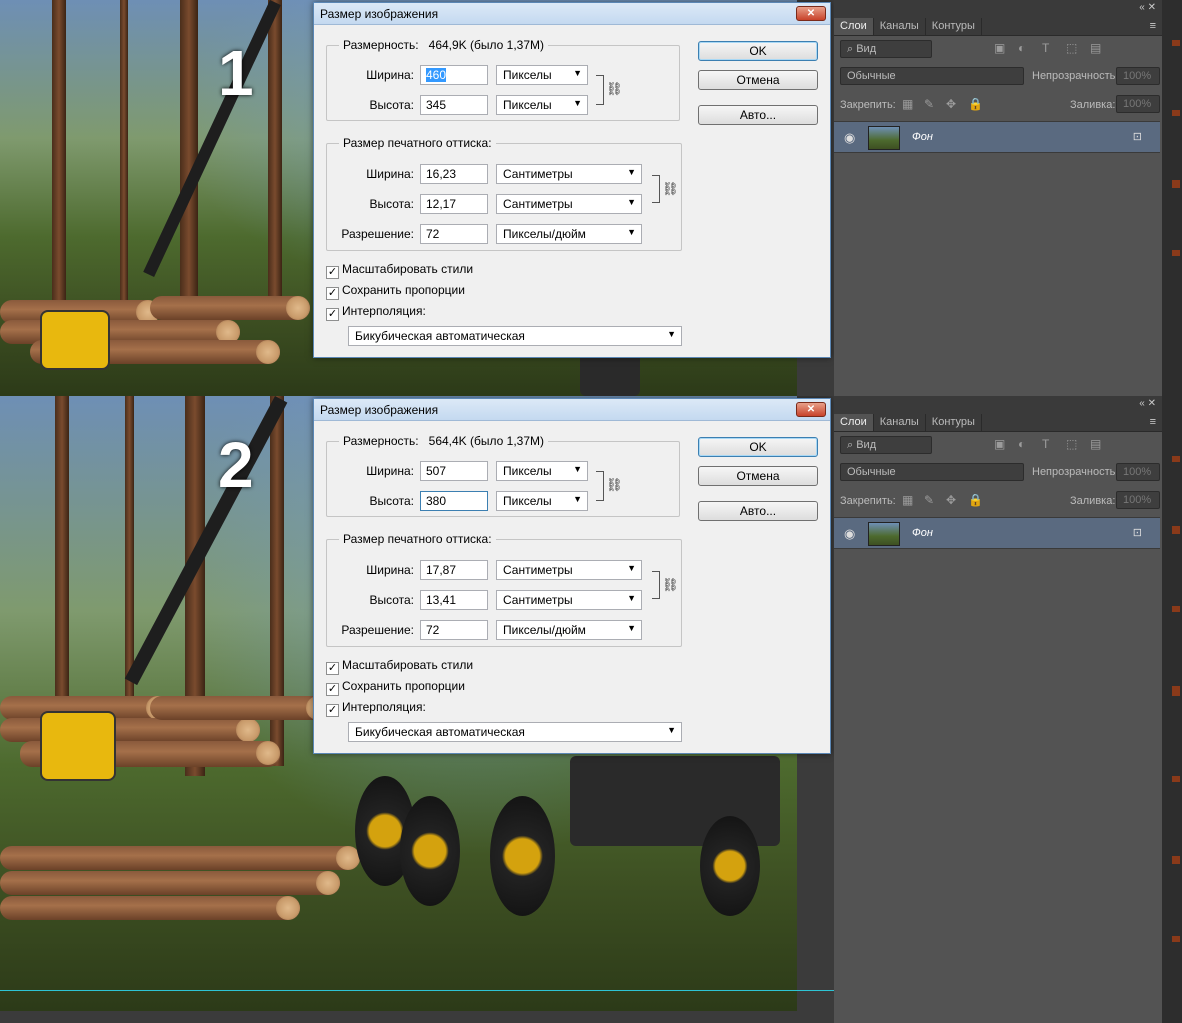 Image resolution: width=1182 pixels, height=1023 pixels. What do you see at coordinates (998, 9) in the screenshot?
I see `panel-header: « ✕` at bounding box center [998, 9].